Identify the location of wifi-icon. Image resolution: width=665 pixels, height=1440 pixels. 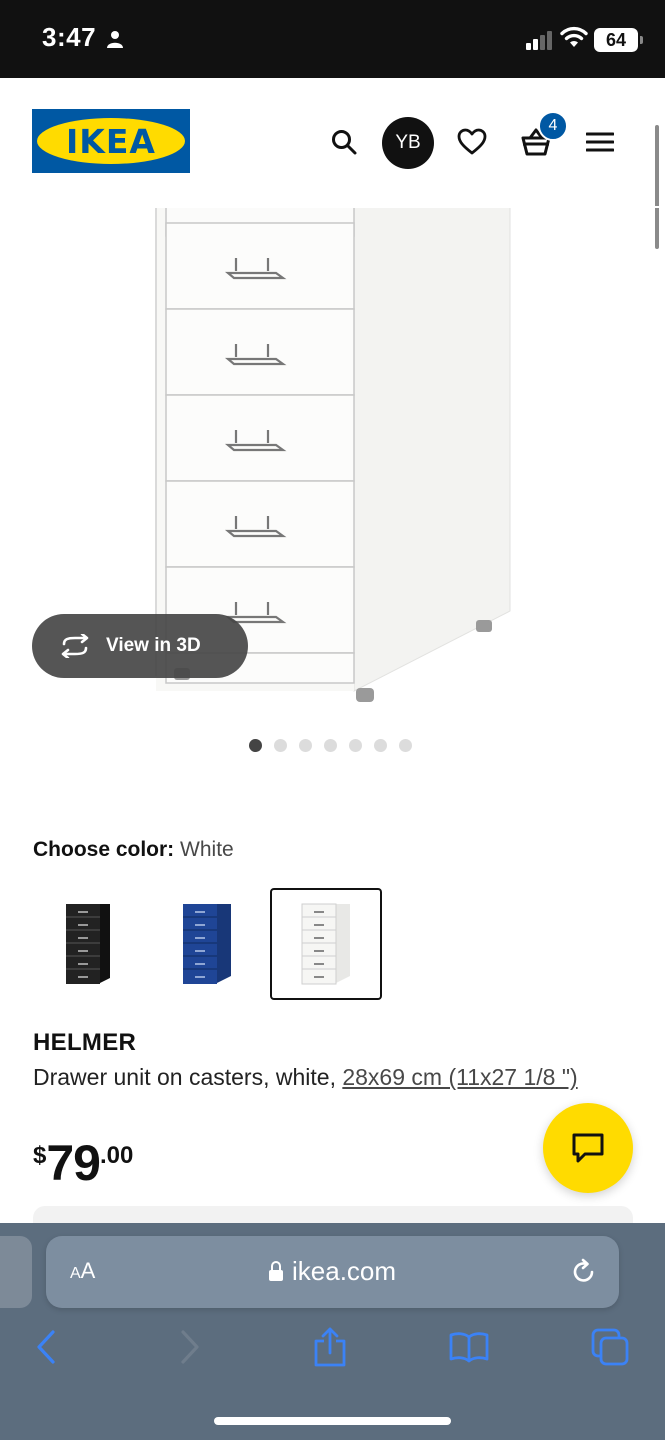
(574, 36).